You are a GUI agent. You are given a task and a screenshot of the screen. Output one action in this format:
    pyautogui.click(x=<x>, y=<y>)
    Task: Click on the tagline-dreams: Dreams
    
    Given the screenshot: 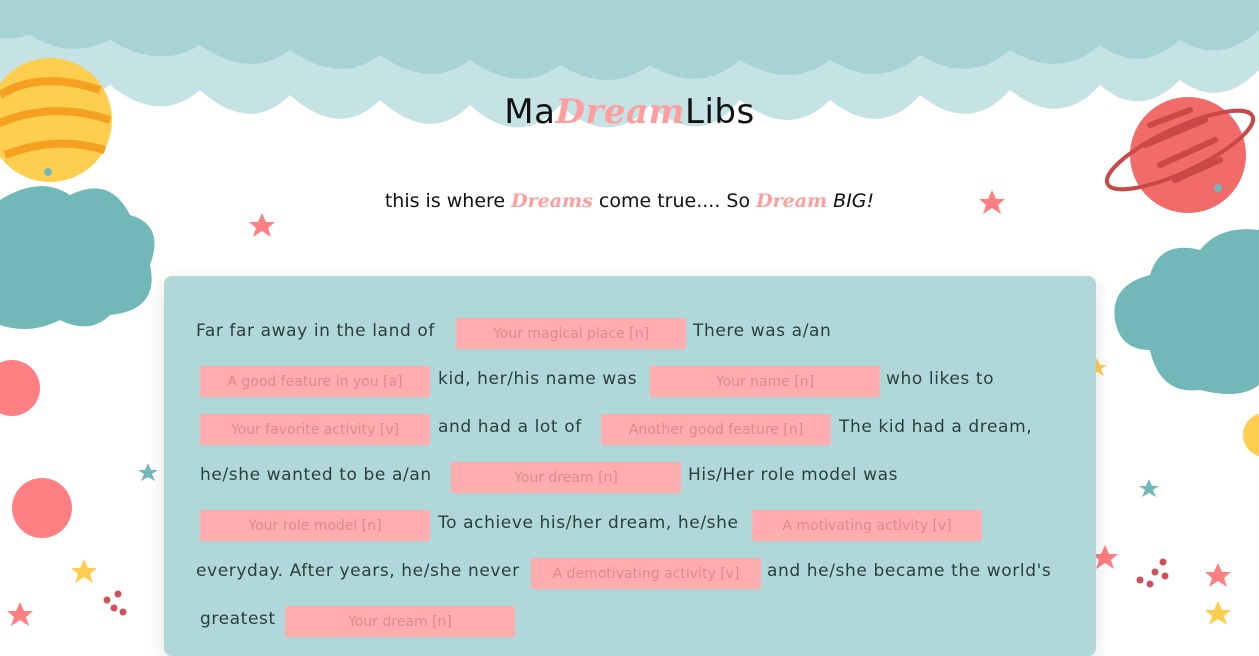 What is the action you would take?
    pyautogui.click(x=552, y=201)
    